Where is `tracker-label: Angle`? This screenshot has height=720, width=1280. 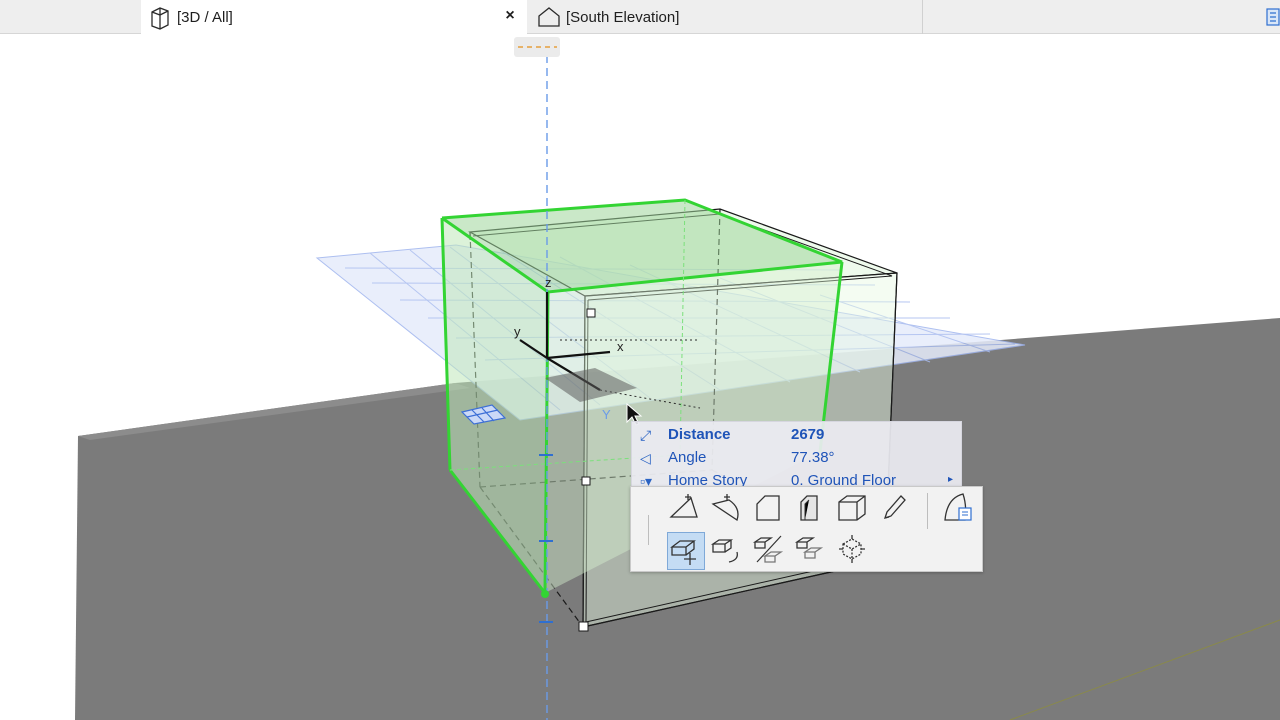
tracker-label: Angle is located at coordinates (687, 457).